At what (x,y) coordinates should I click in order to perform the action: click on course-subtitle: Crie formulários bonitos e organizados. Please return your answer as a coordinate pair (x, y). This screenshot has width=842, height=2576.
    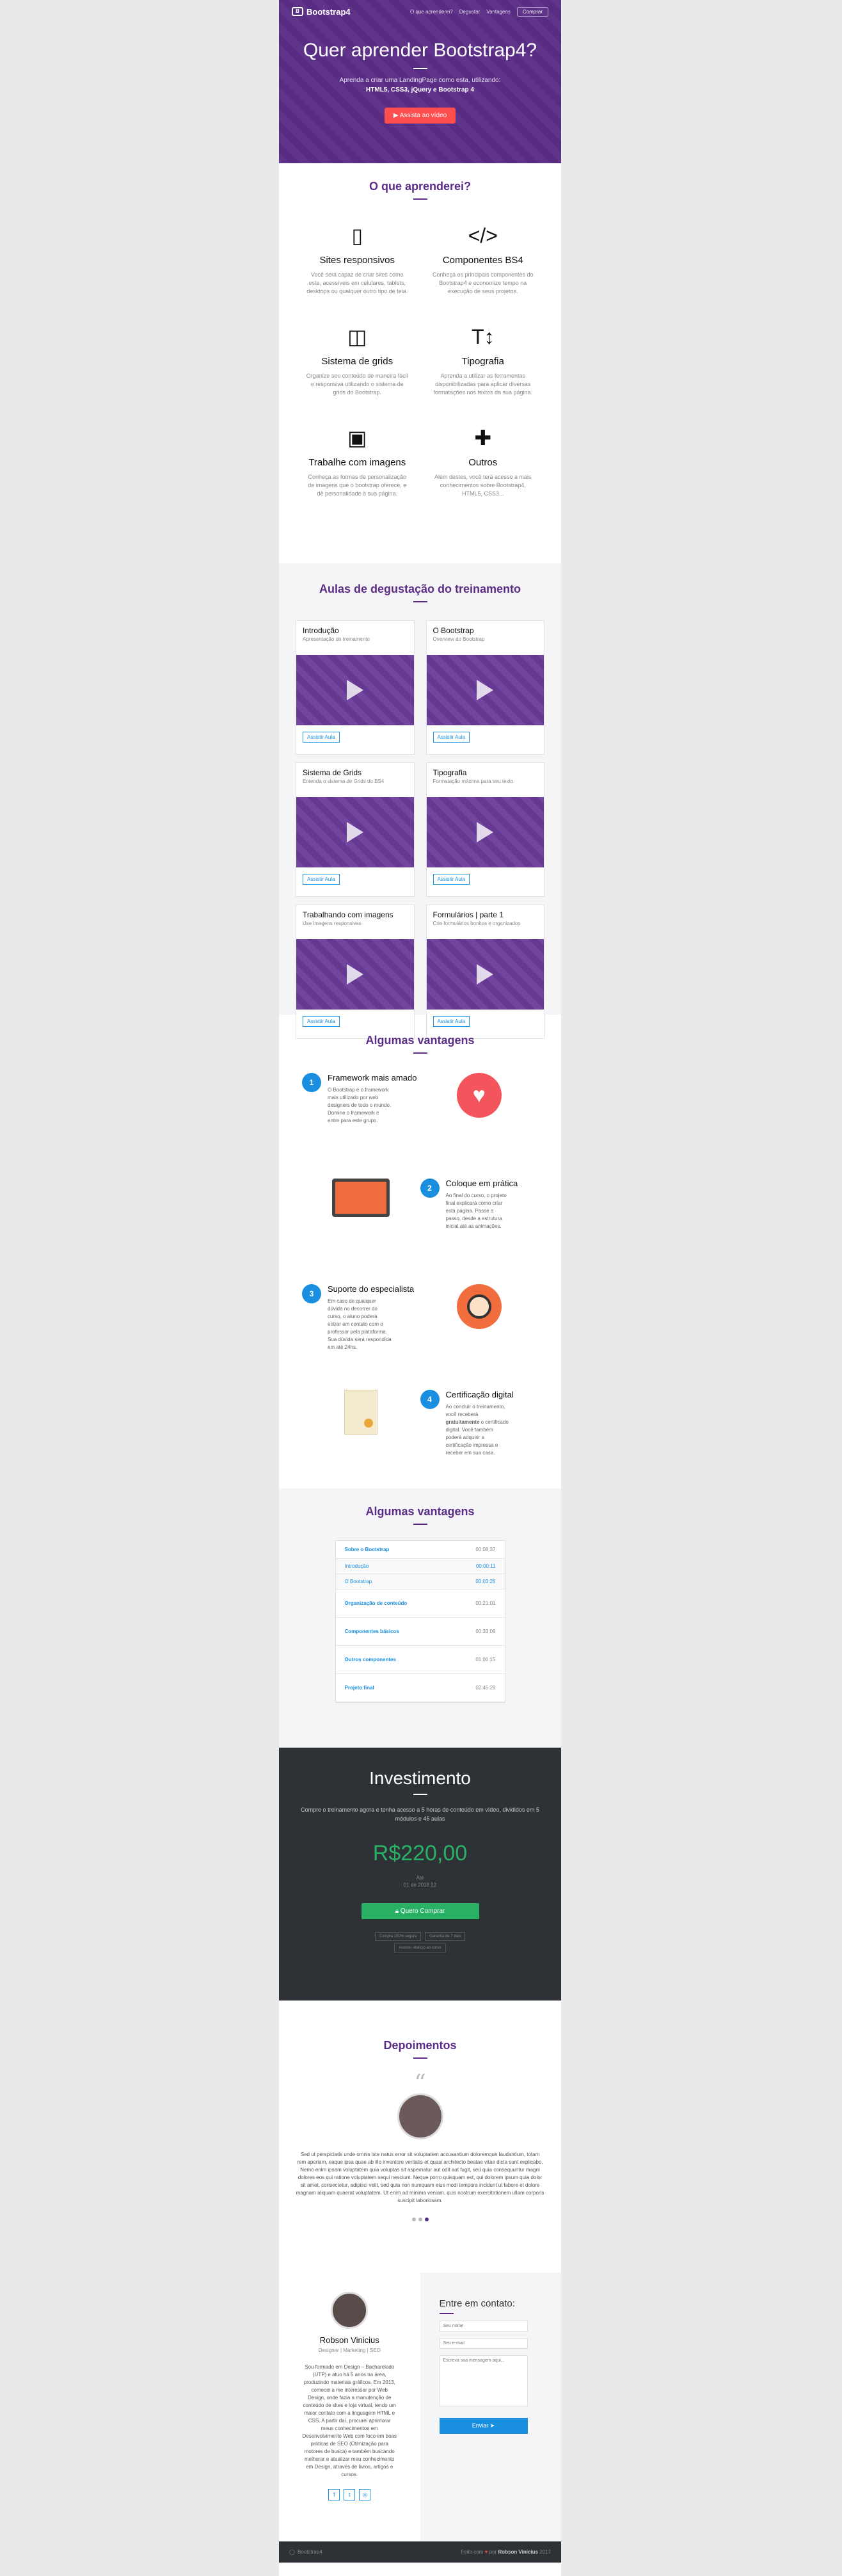
    Looking at the image, I should click on (477, 923).